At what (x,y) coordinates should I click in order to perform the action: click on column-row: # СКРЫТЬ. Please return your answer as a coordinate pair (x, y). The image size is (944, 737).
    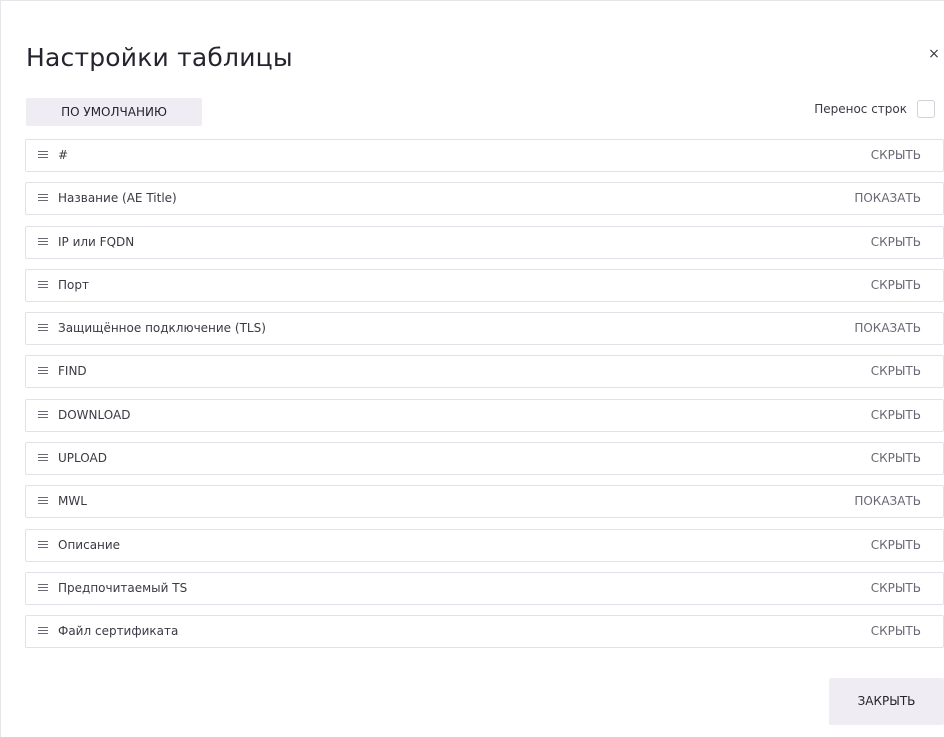
    Looking at the image, I should click on (484, 155).